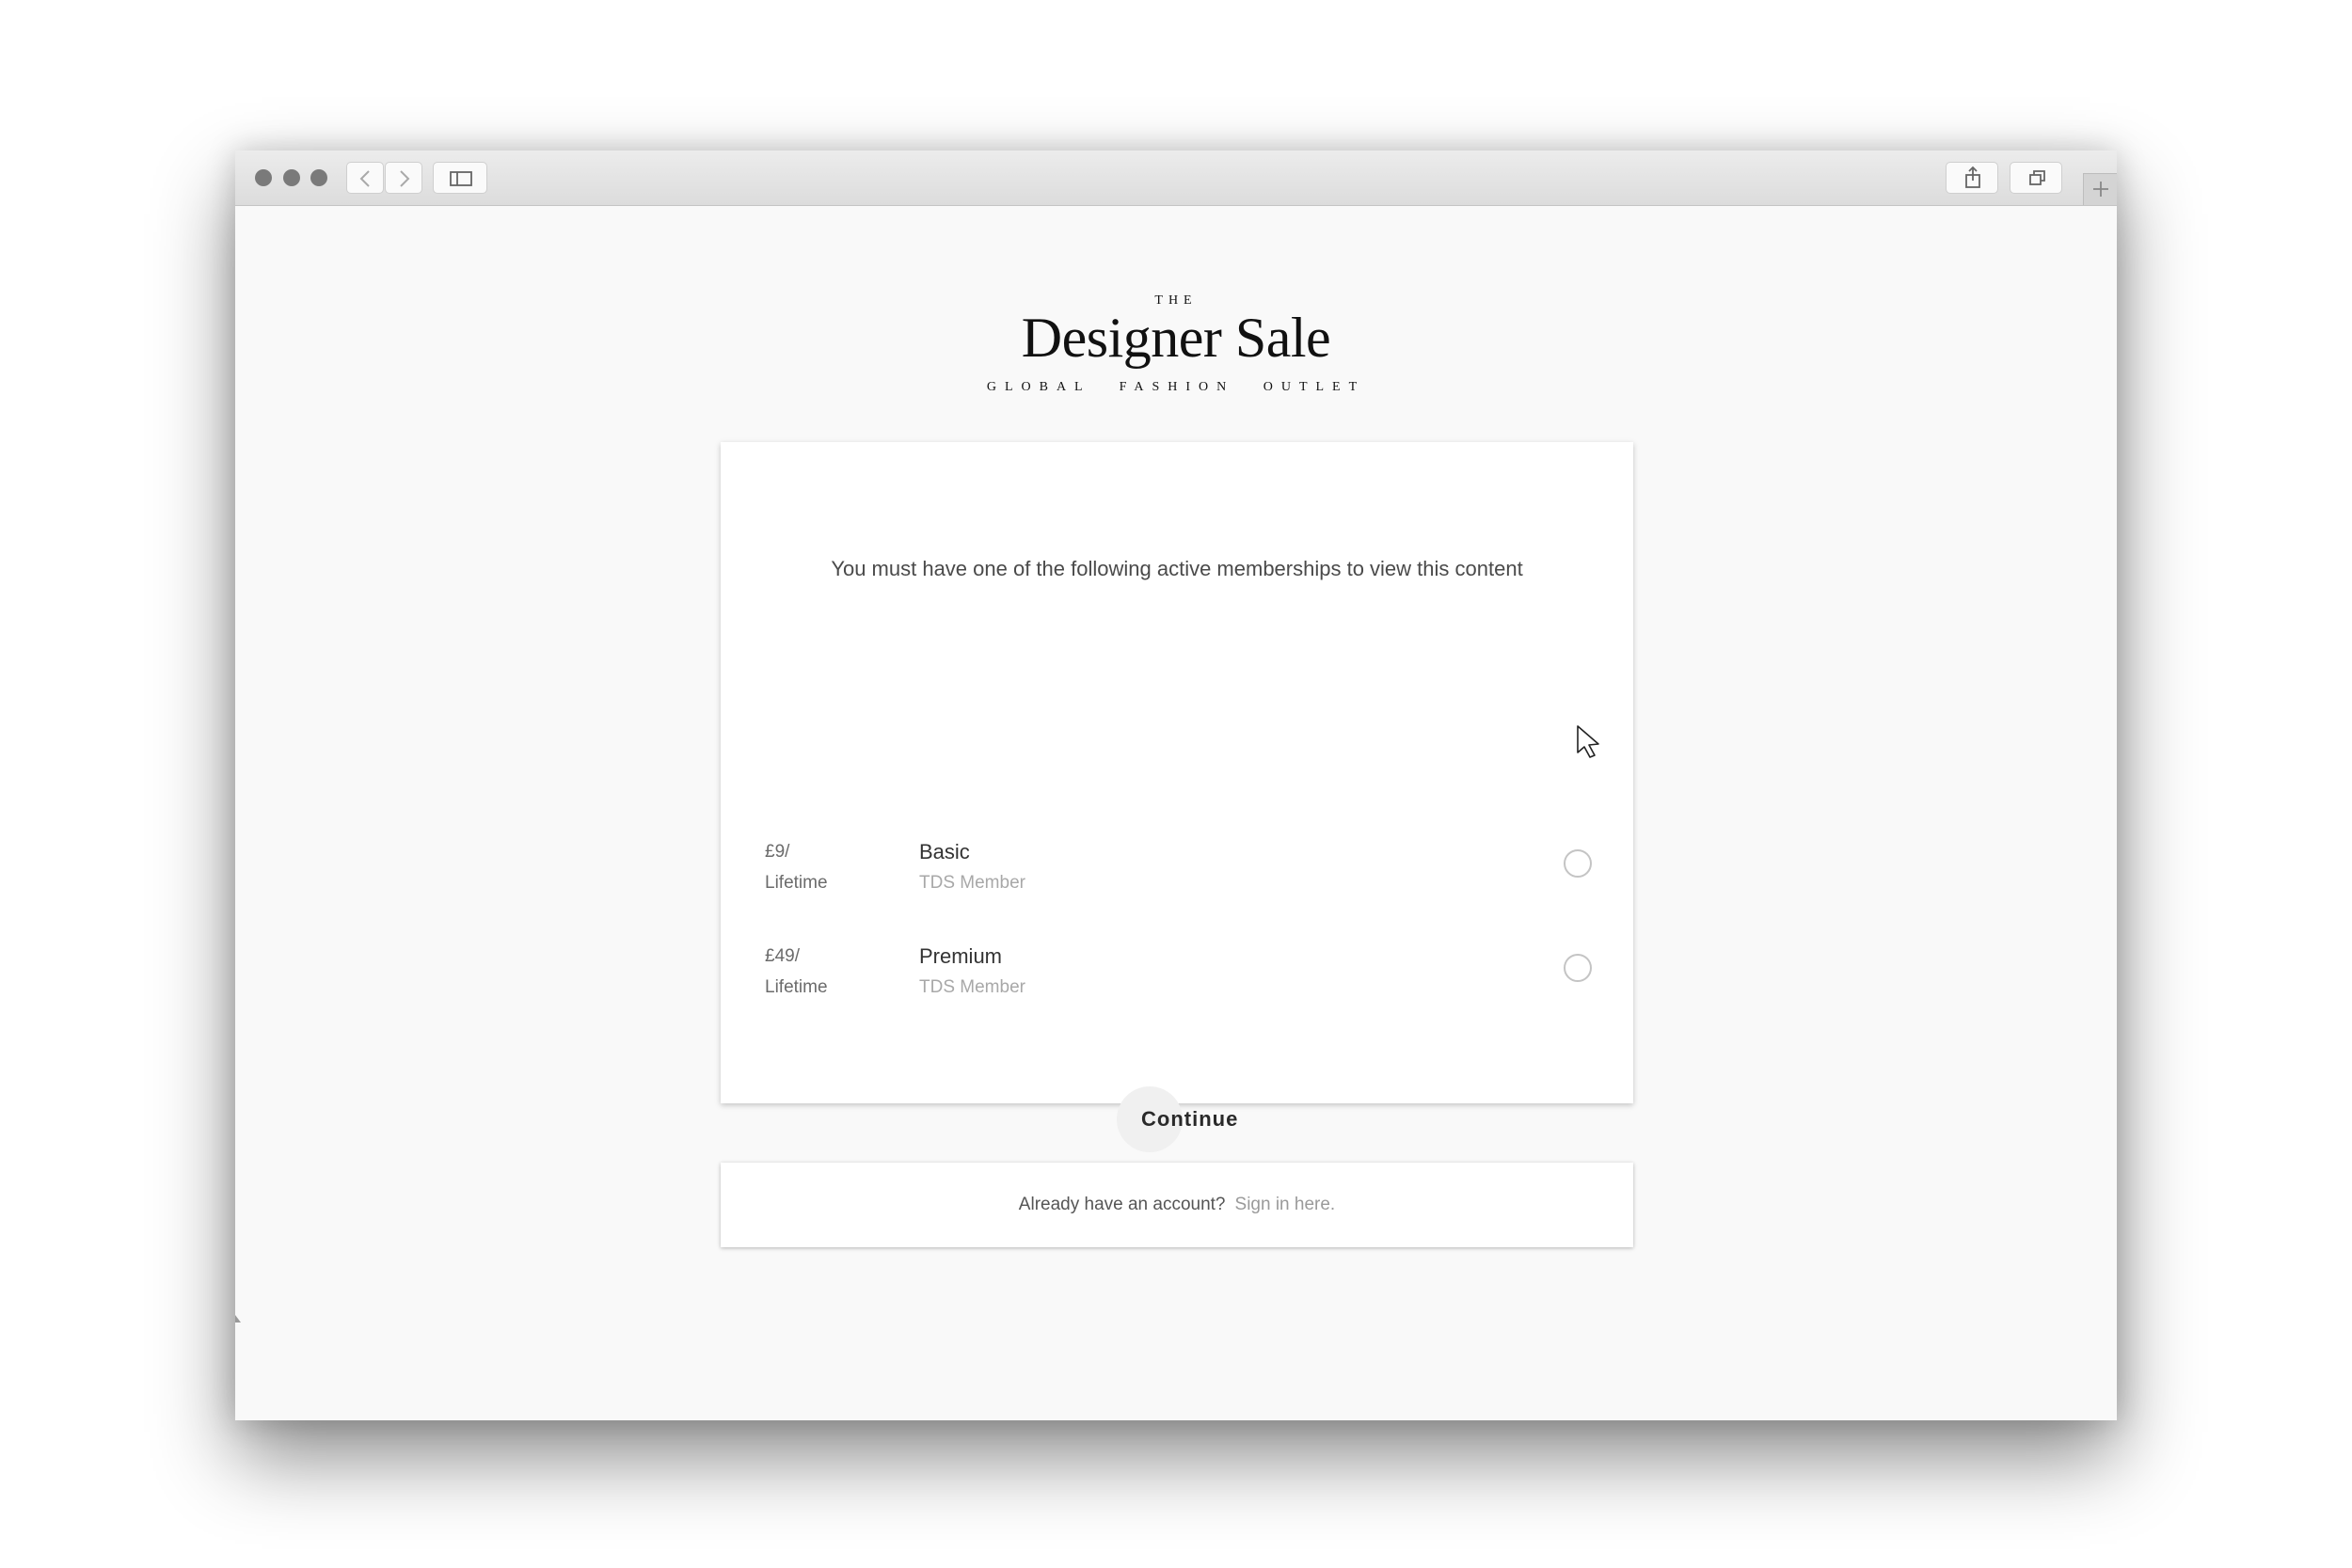  I want to click on plan-option-premium: £49/ Lifetime Premium TDS Member, so click(1177, 983).